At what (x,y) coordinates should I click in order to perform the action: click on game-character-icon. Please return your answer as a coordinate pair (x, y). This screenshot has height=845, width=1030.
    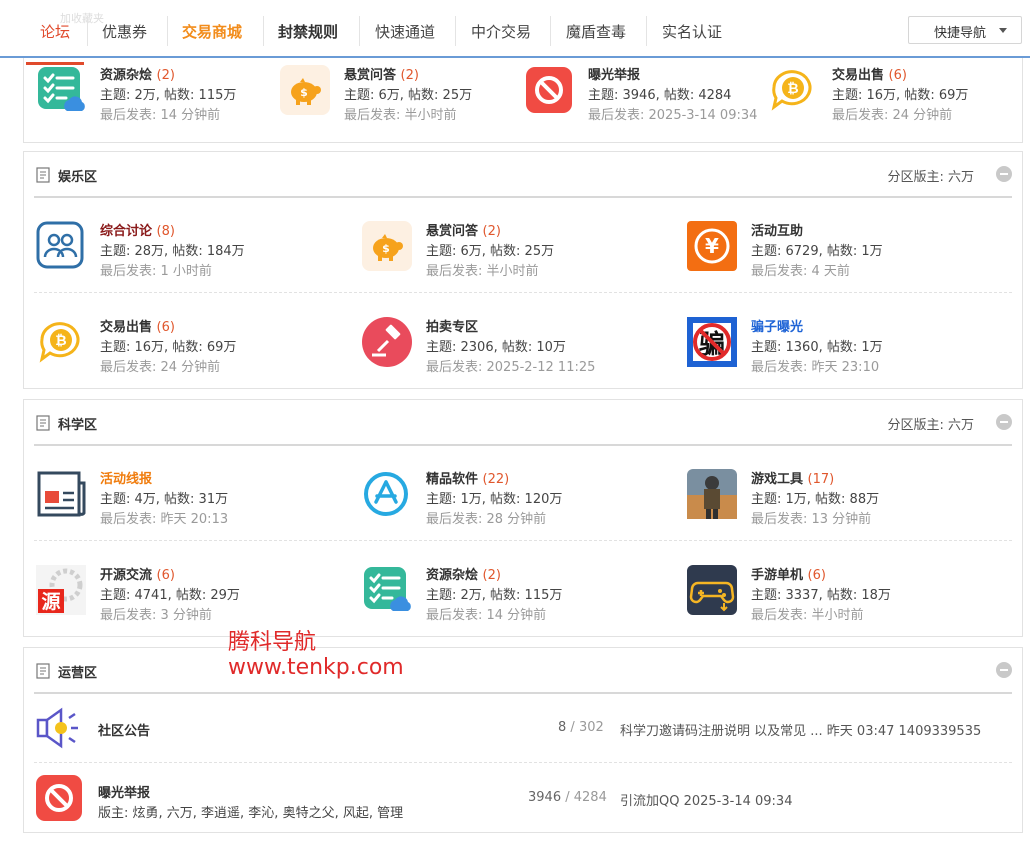
    Looking at the image, I should click on (712, 494).